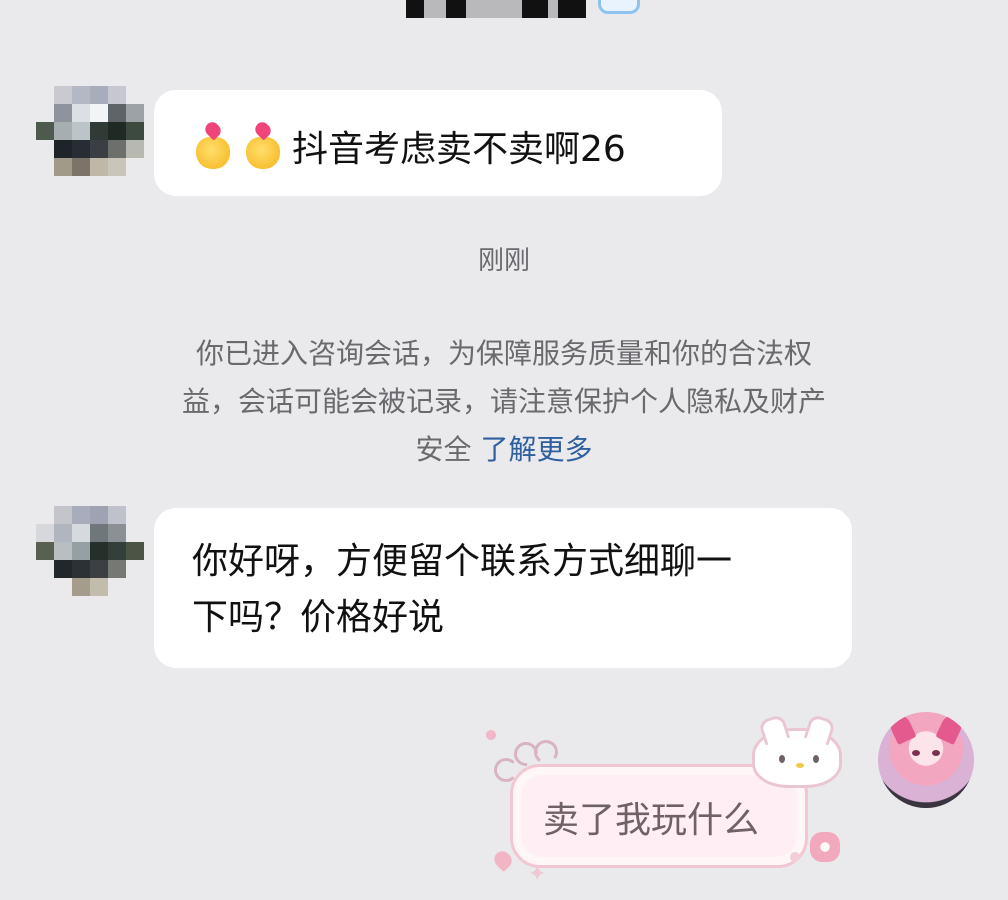 This screenshot has height=900, width=1008. I want to click on swirl-decoration-icon, so click(546, 752).